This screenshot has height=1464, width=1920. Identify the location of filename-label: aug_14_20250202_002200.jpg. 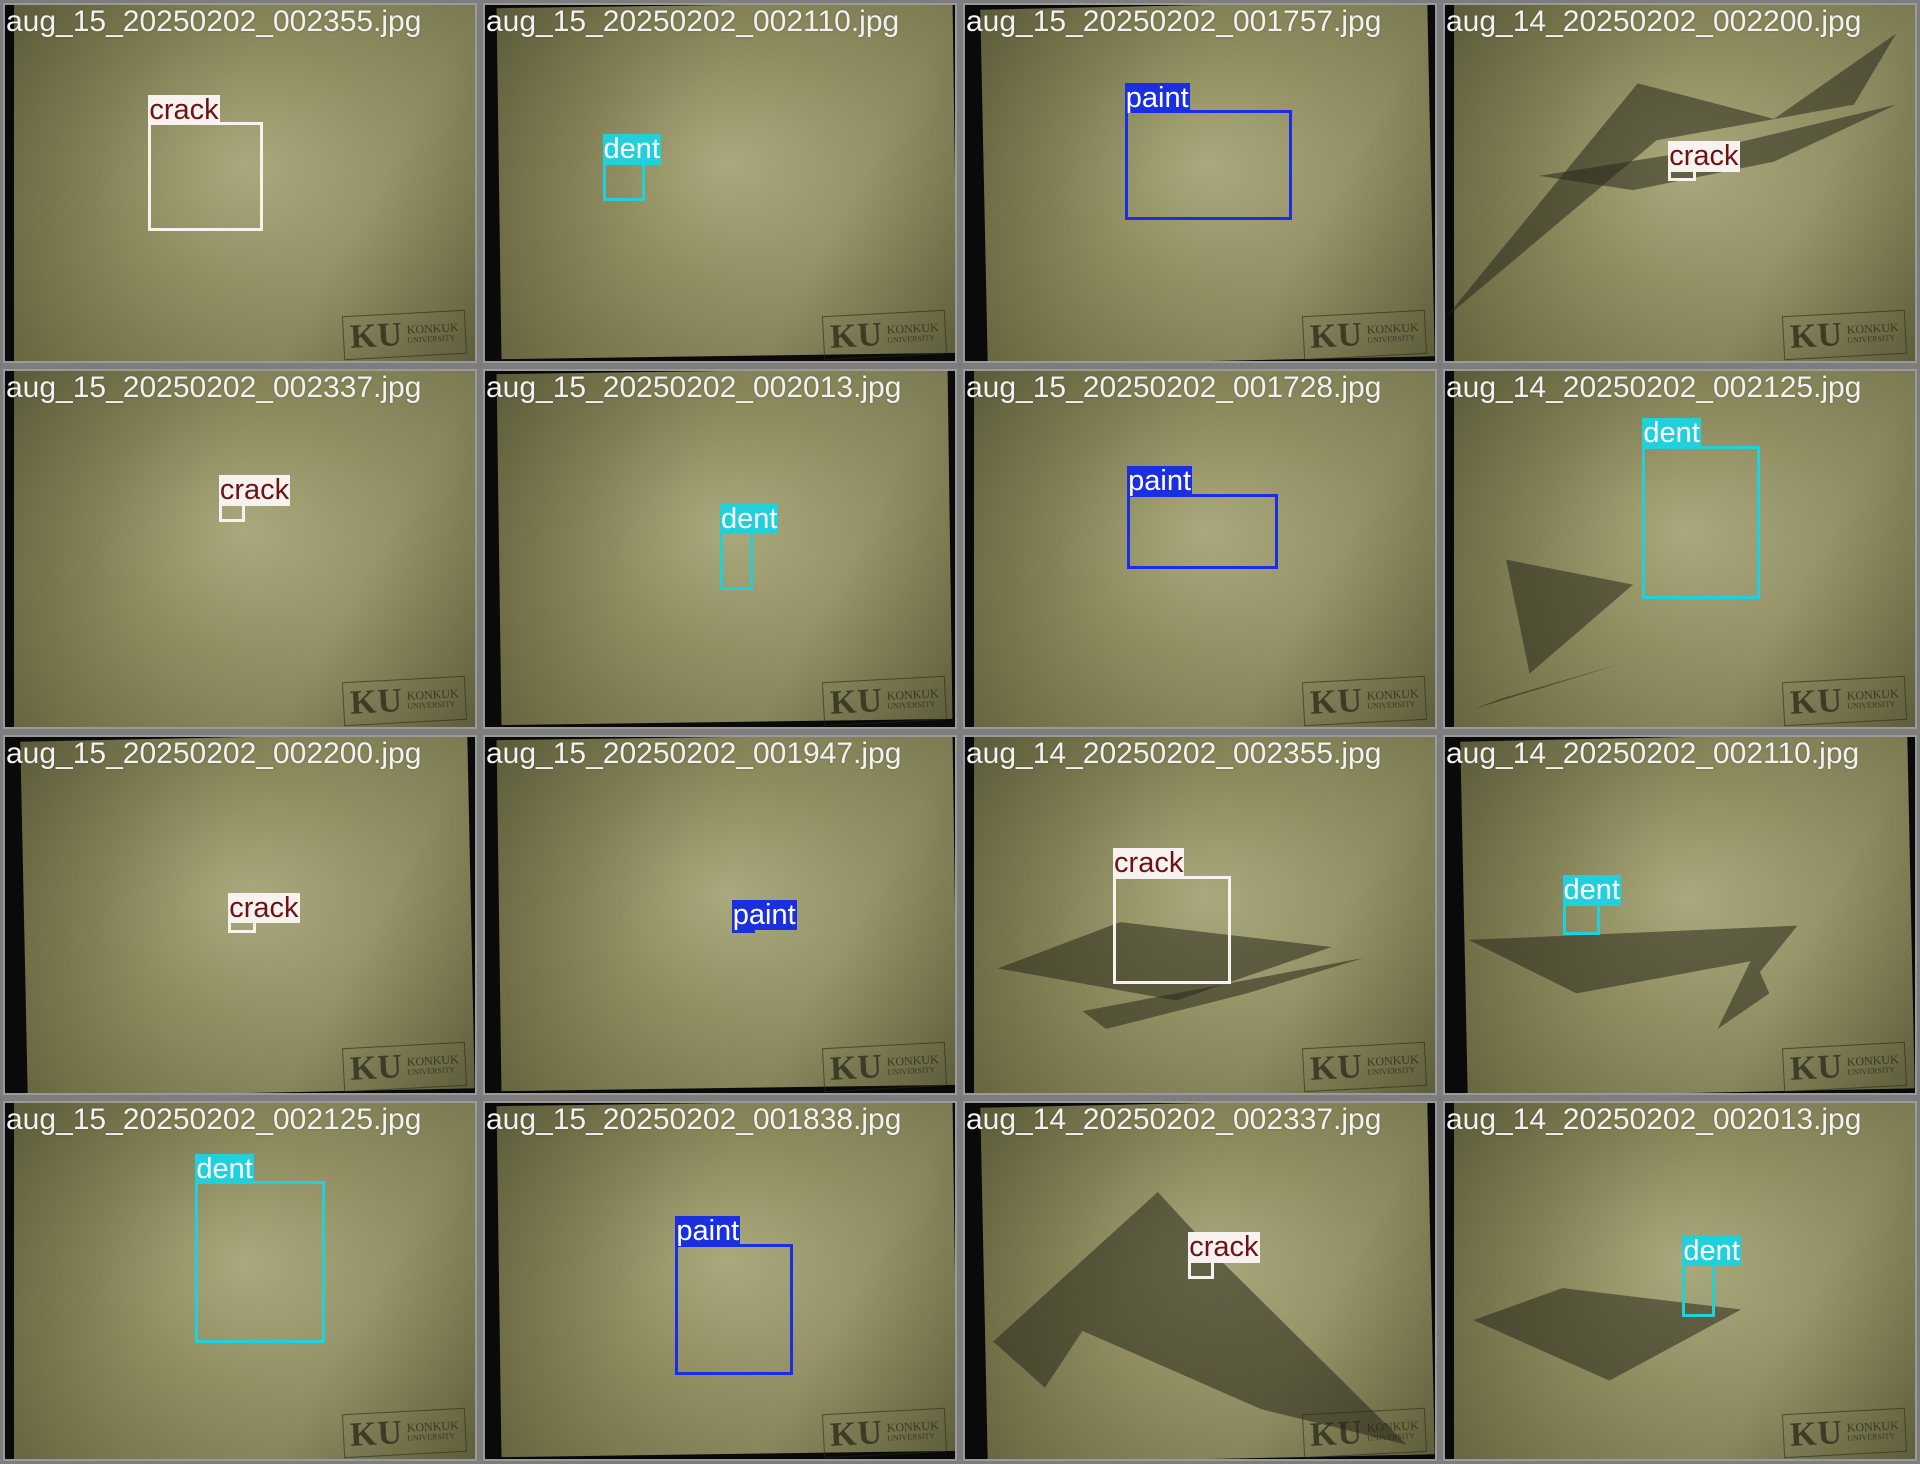
(1654, 21).